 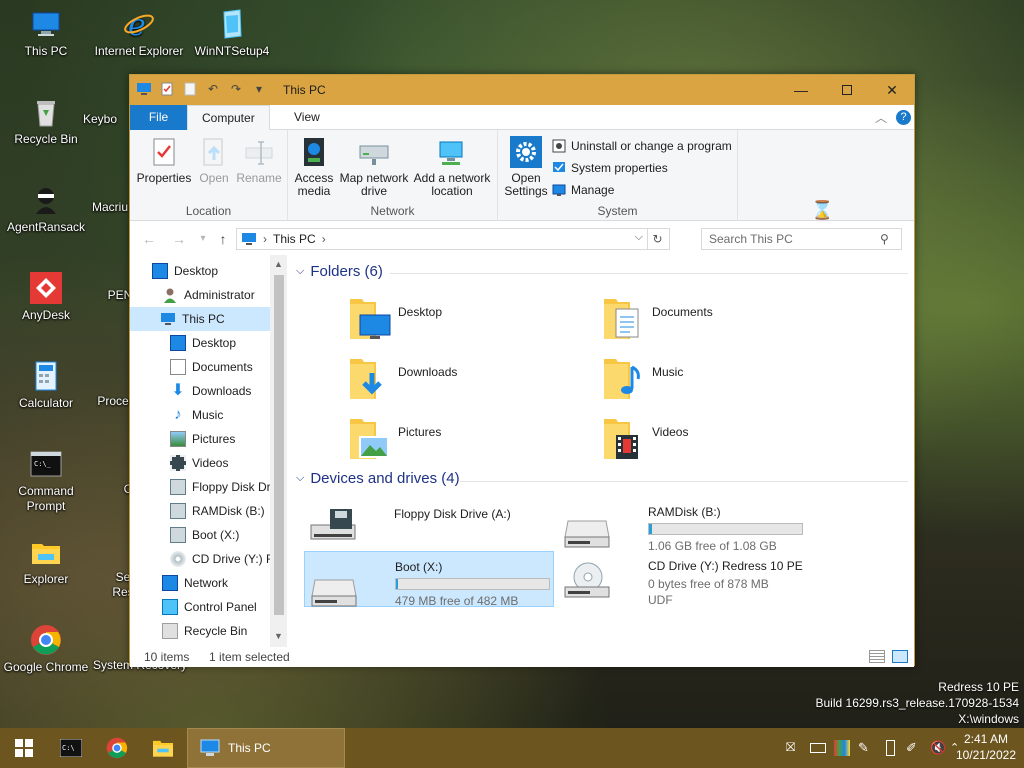 What do you see at coordinates (190, 89) in the screenshot?
I see `new-folder-qat-icon` at bounding box center [190, 89].